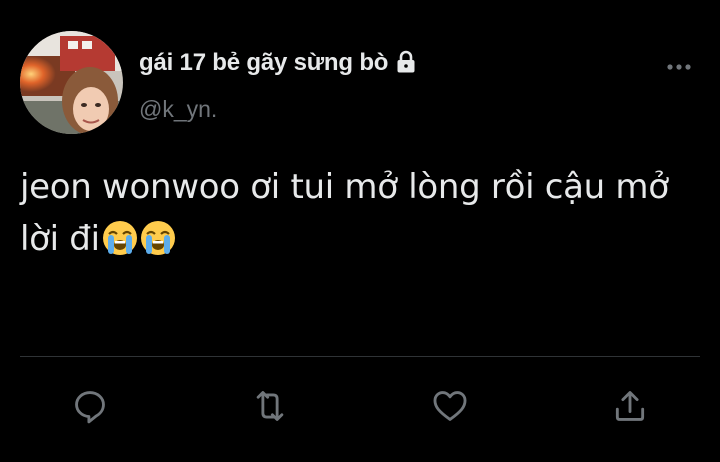 The height and width of the screenshot is (462, 720). I want to click on share-button, so click(630, 406).